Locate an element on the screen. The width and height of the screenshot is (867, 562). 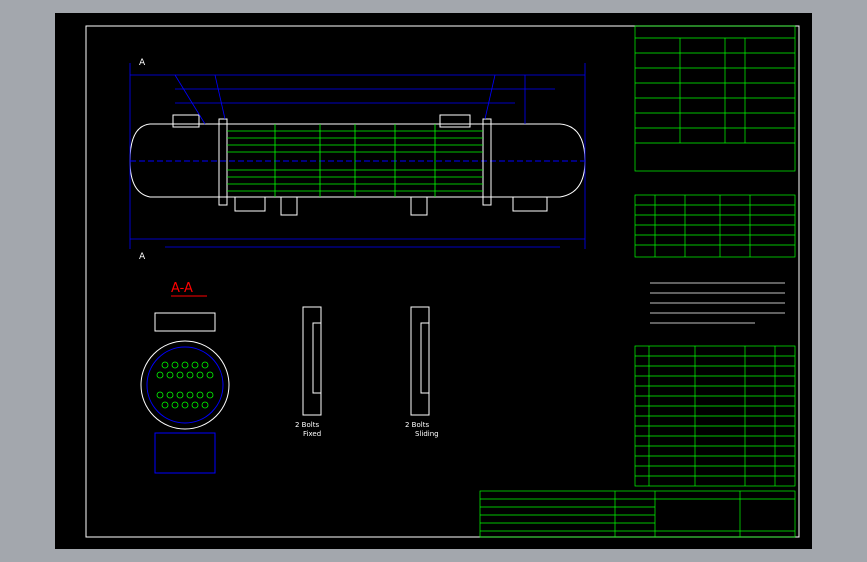
nozzle-top-left is located at coordinates (186, 121).